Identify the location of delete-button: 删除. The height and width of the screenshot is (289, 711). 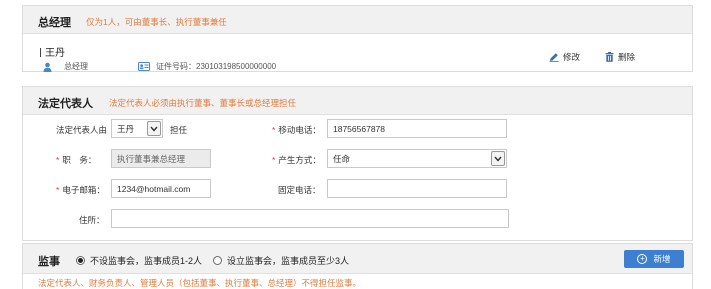
(620, 57).